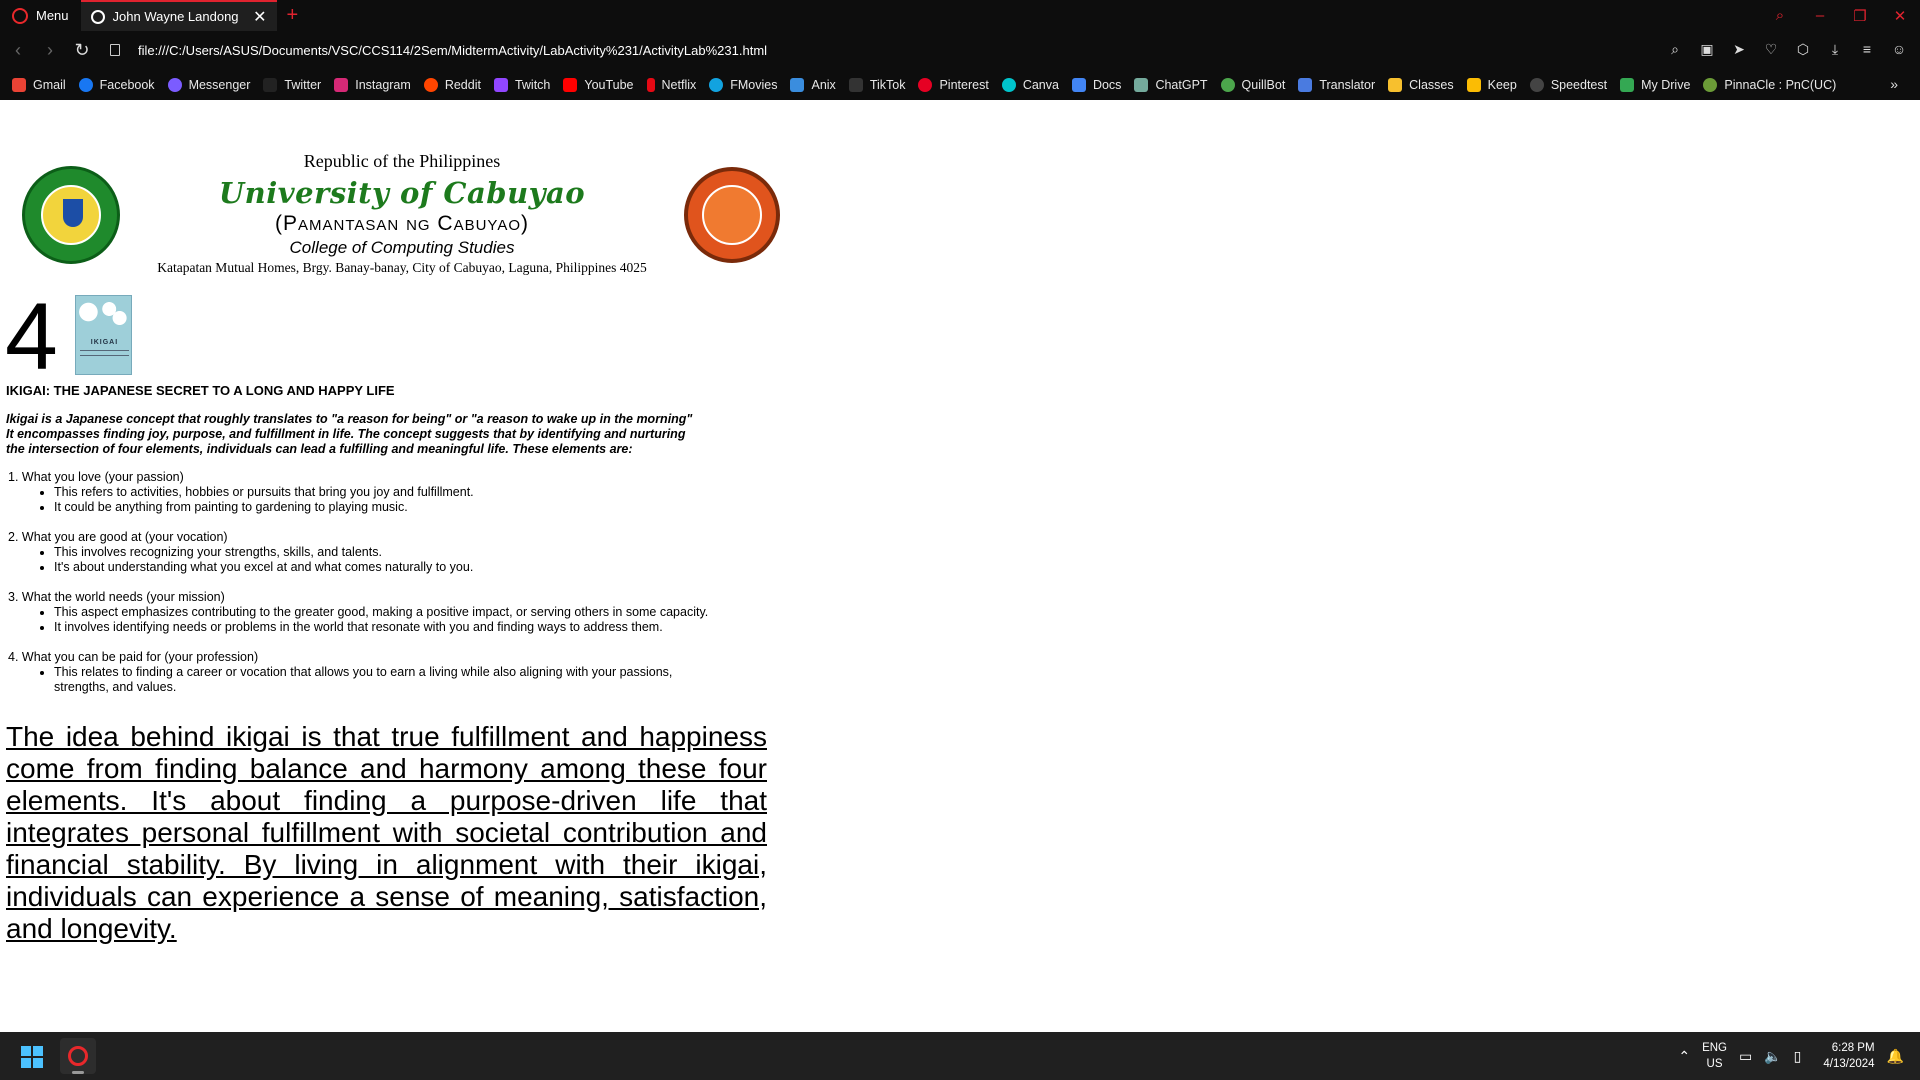 Image resolution: width=1920 pixels, height=1080 pixels. Describe the element at coordinates (716, 84) in the screenshot. I see `fmovies-icon` at that location.